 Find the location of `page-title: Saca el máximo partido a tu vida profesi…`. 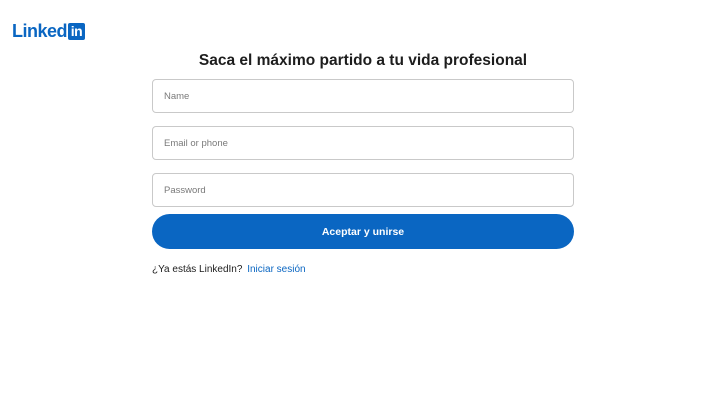

page-title: Saca el máximo partido a tu vida profesi… is located at coordinates (363, 60).